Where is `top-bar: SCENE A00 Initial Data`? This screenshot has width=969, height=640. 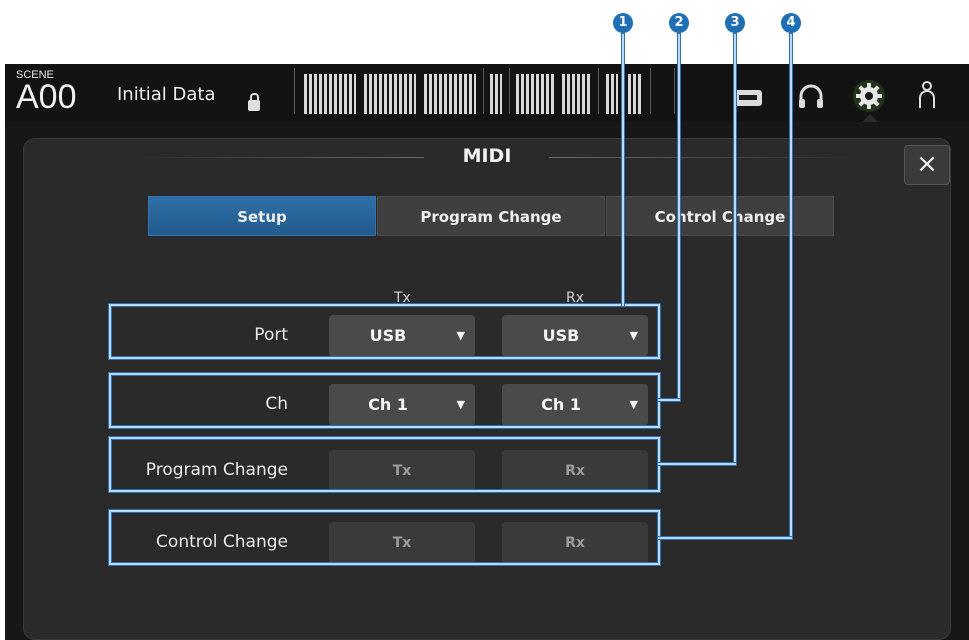
top-bar: SCENE A00 Initial Data is located at coordinates (487, 93).